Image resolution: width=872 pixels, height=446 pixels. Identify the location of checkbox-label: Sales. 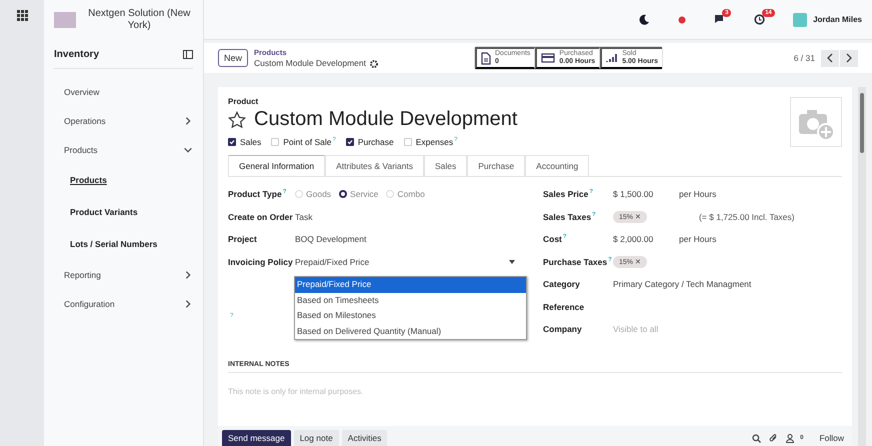
(251, 142).